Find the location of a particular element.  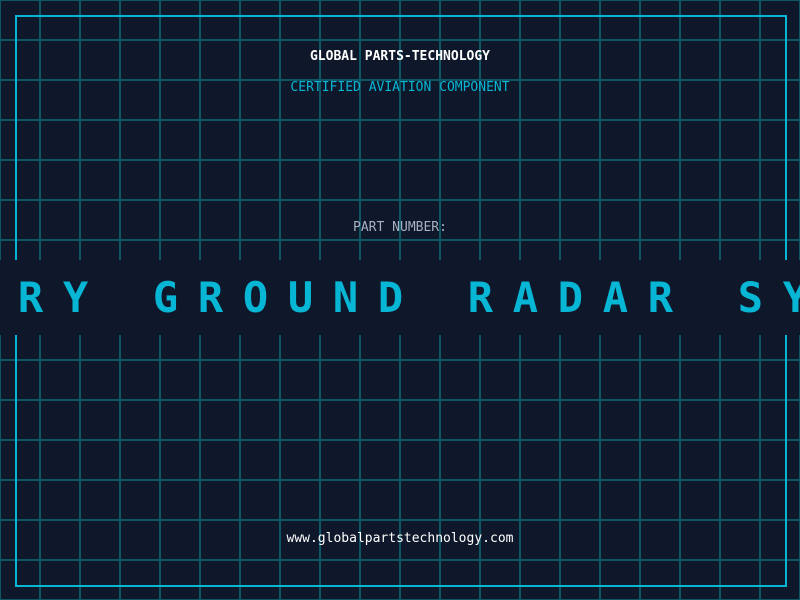

part-number-marquee-band: PRIMARY GROUND RADAR SYSTEM is located at coordinates (400, 297).